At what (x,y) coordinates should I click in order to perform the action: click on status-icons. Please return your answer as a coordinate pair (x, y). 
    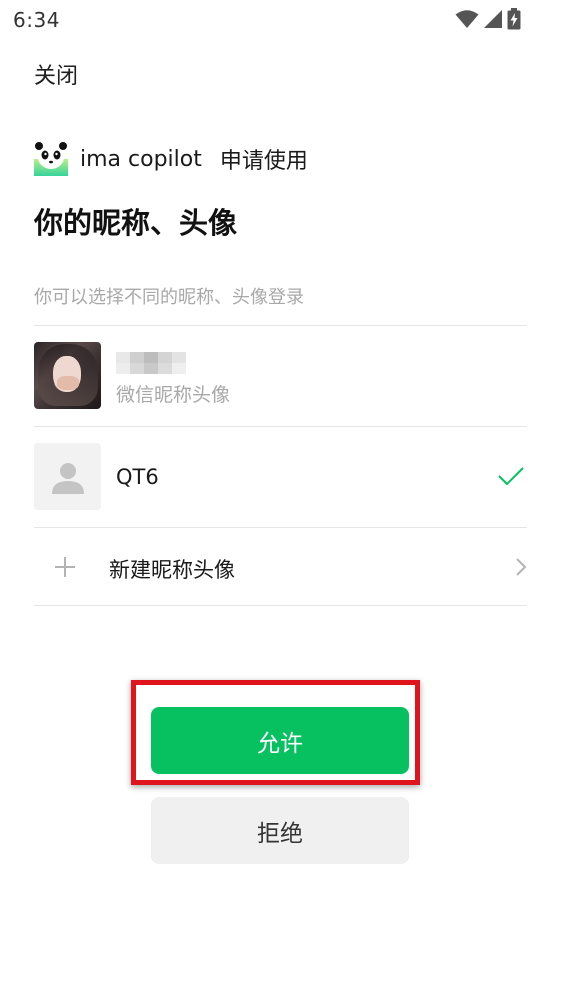
    Looking at the image, I should click on (488, 19).